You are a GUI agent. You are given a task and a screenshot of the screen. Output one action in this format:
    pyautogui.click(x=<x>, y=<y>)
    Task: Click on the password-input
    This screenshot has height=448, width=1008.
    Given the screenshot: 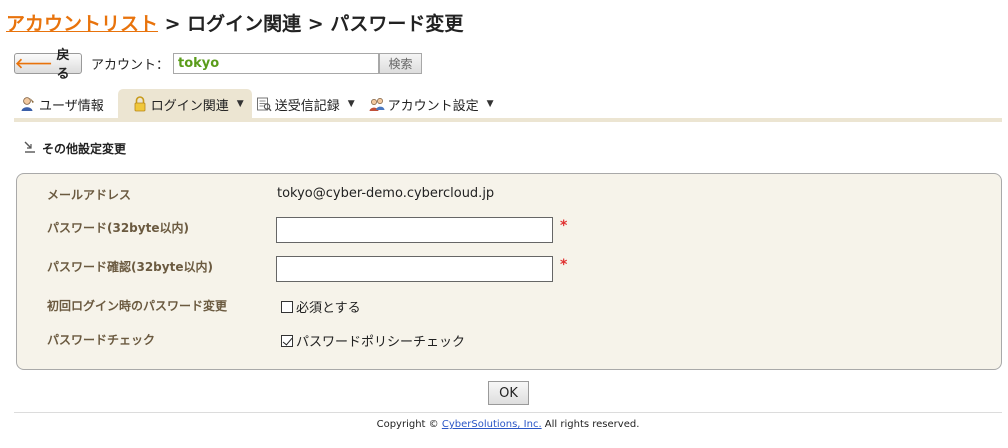 What is the action you would take?
    pyautogui.click(x=414, y=230)
    